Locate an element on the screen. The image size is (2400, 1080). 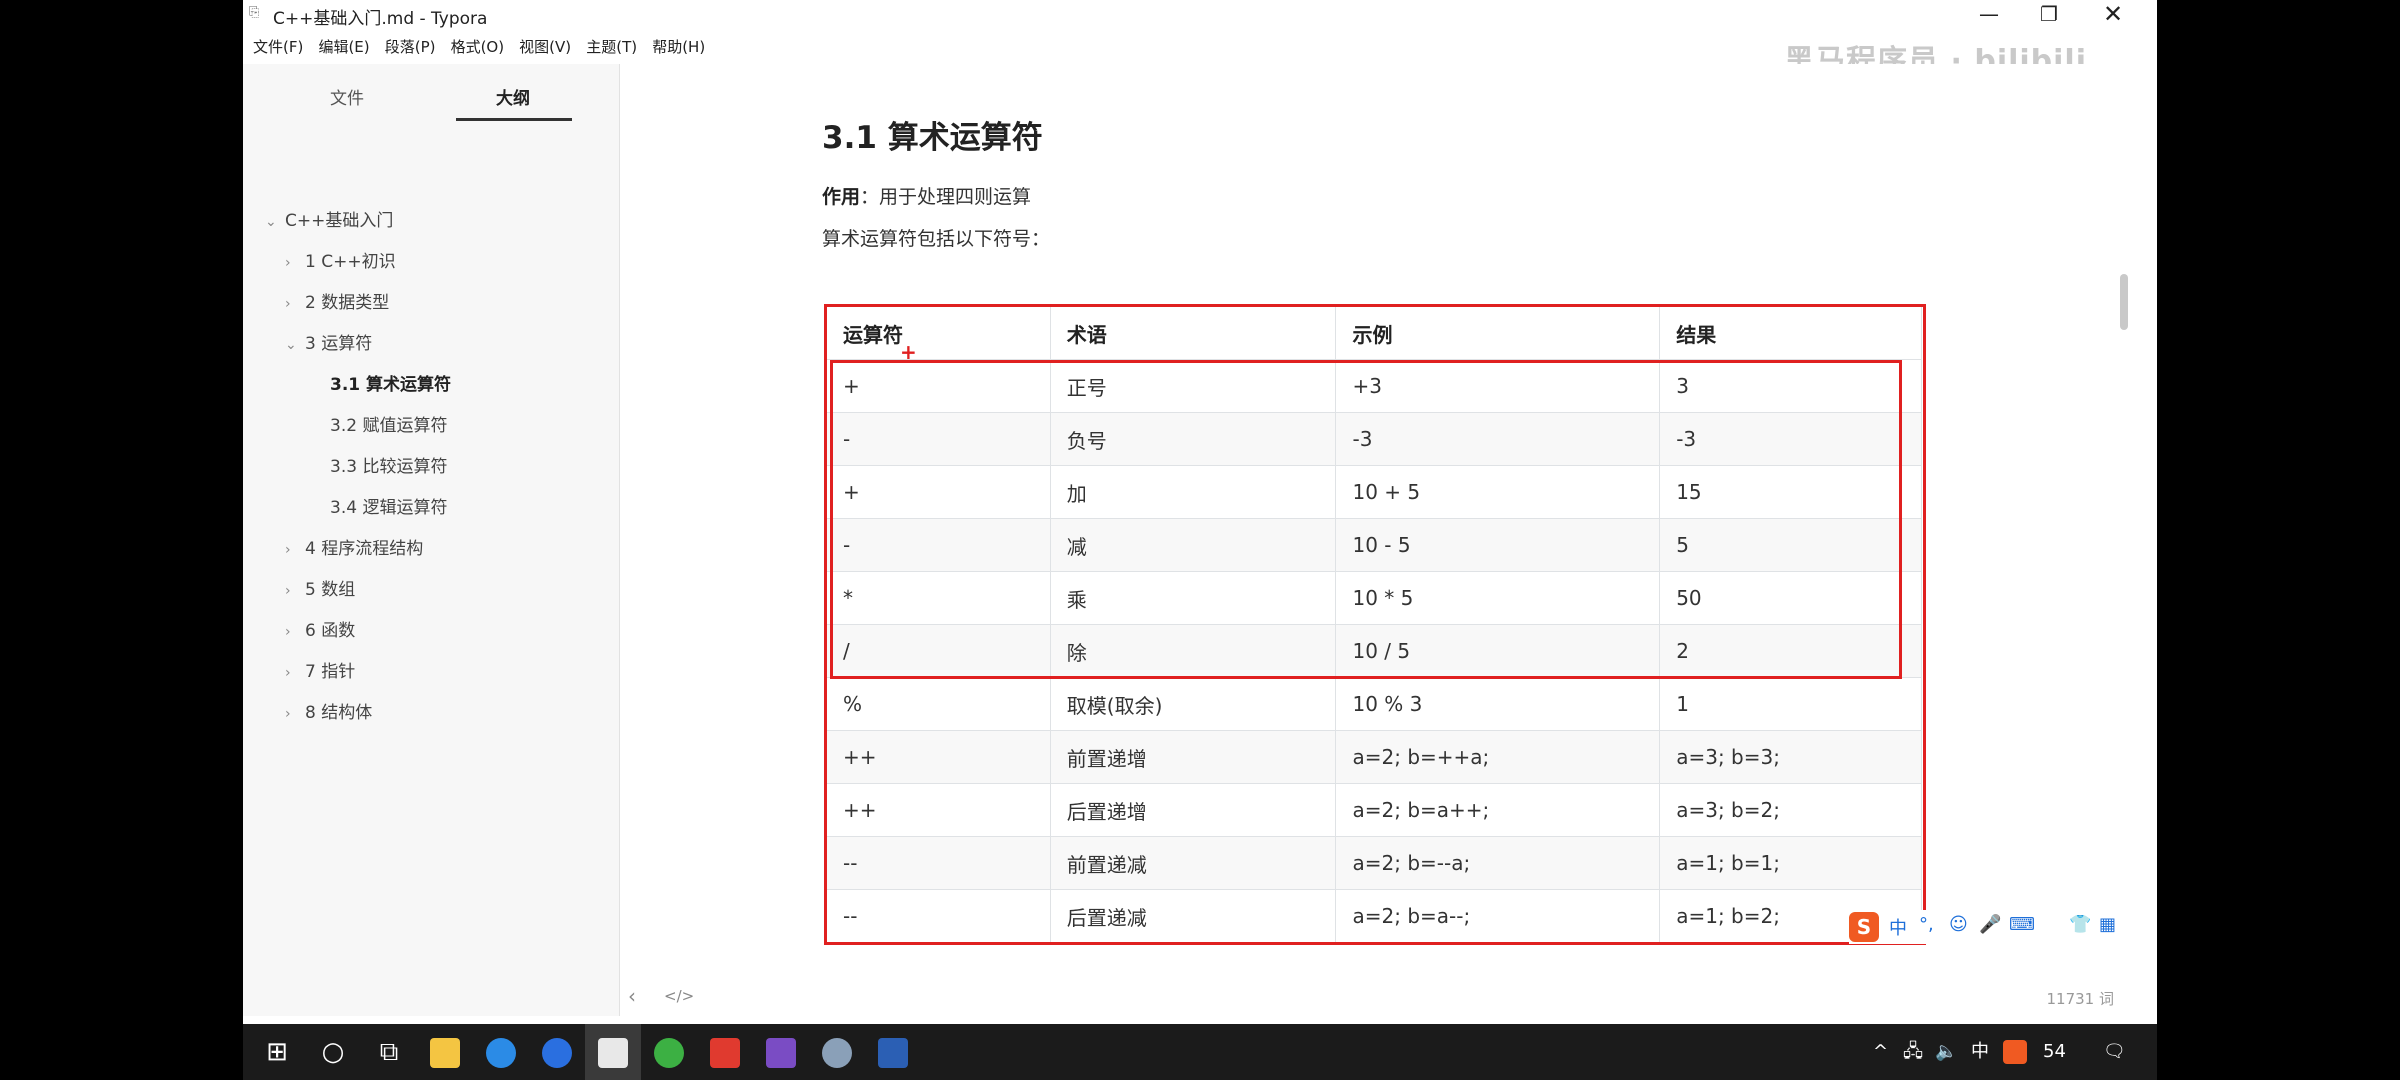
ime-toolbox-icon: ▦ is located at coordinates (2107, 924).